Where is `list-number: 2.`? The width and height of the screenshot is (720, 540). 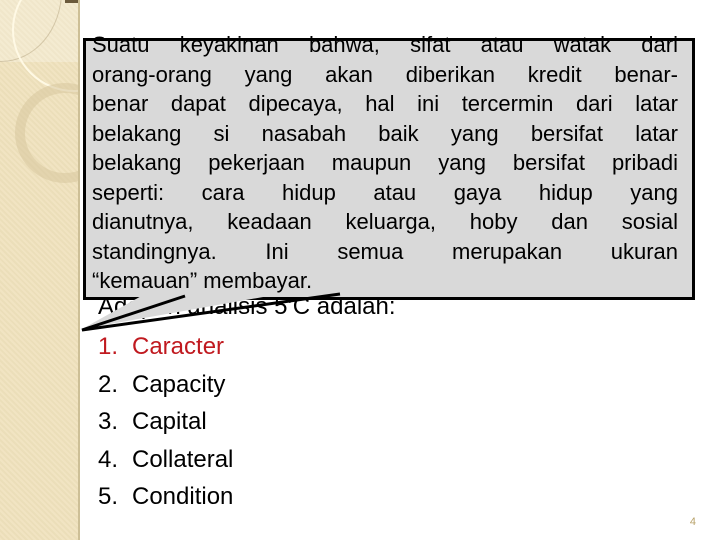
list-number: 2. is located at coordinates (108, 384).